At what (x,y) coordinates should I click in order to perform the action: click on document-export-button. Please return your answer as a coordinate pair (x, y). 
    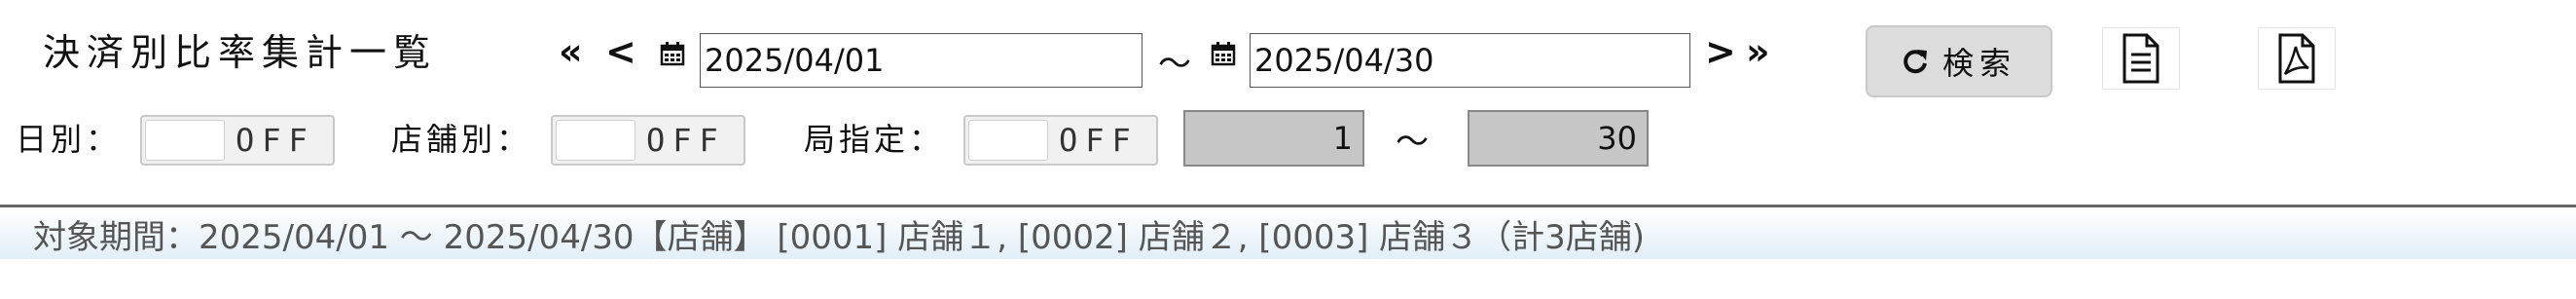
    Looking at the image, I should click on (2141, 58).